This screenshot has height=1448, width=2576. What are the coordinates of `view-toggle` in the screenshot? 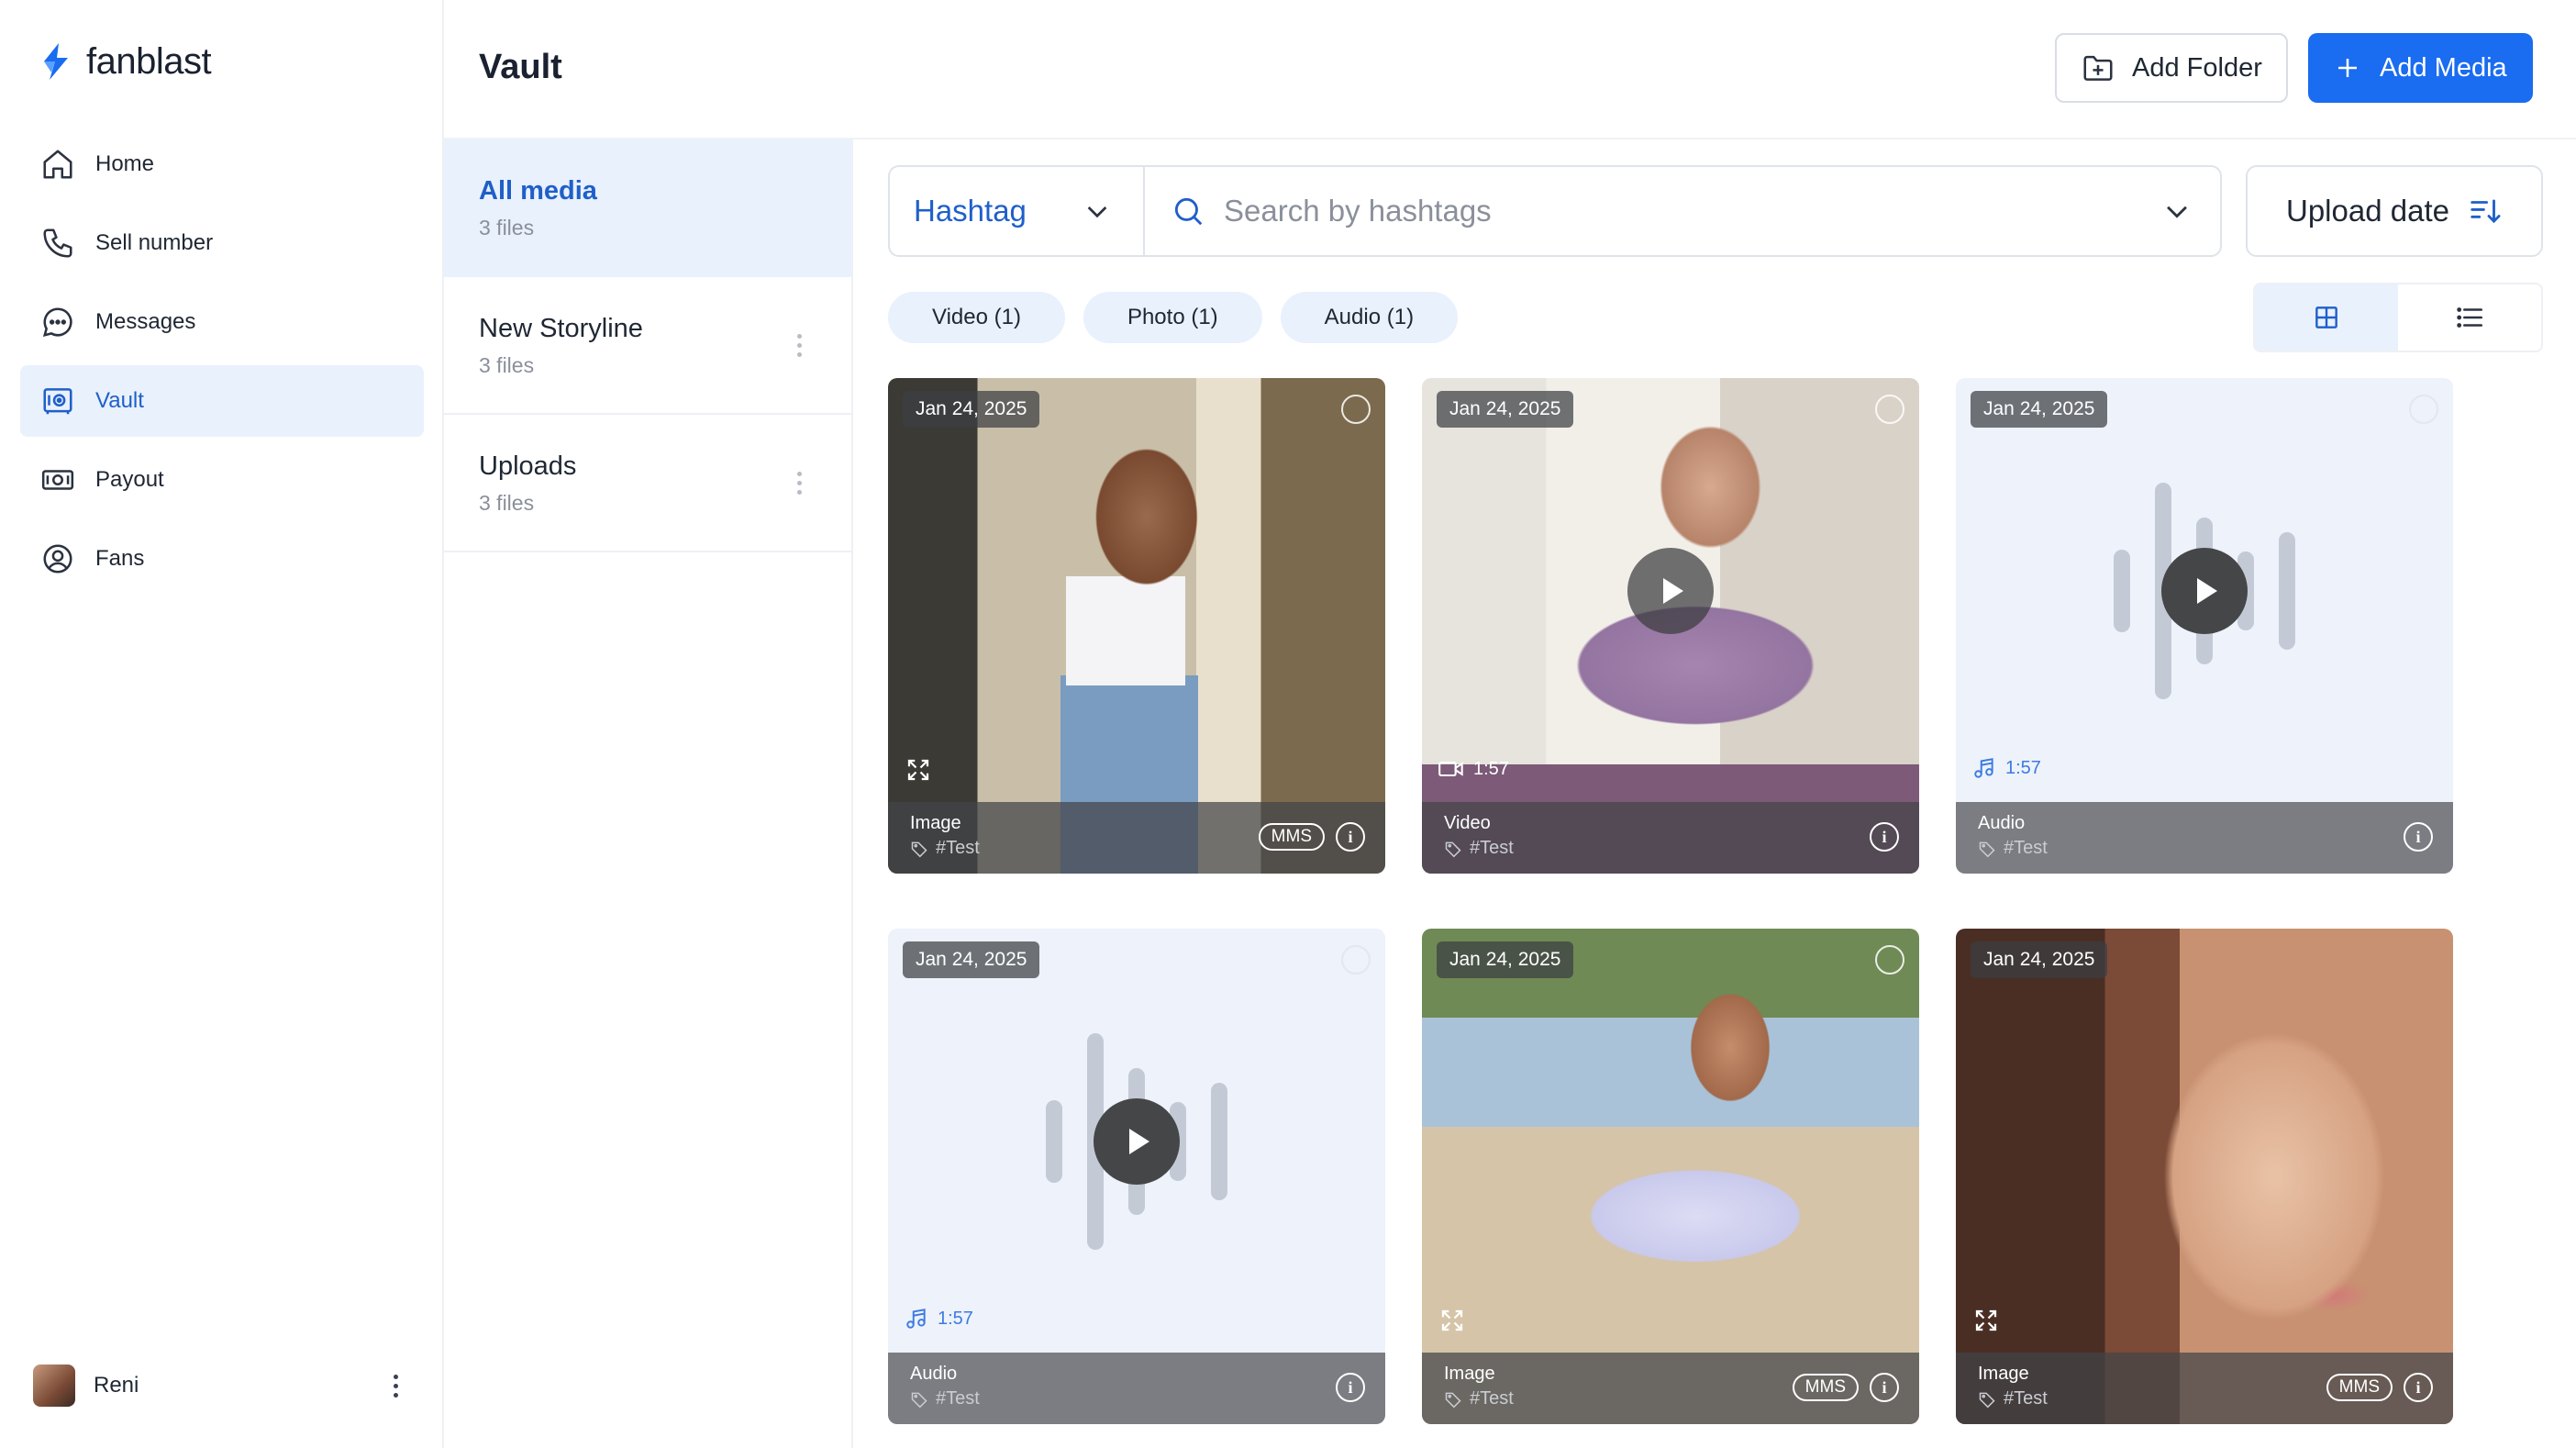 It's located at (2398, 317).